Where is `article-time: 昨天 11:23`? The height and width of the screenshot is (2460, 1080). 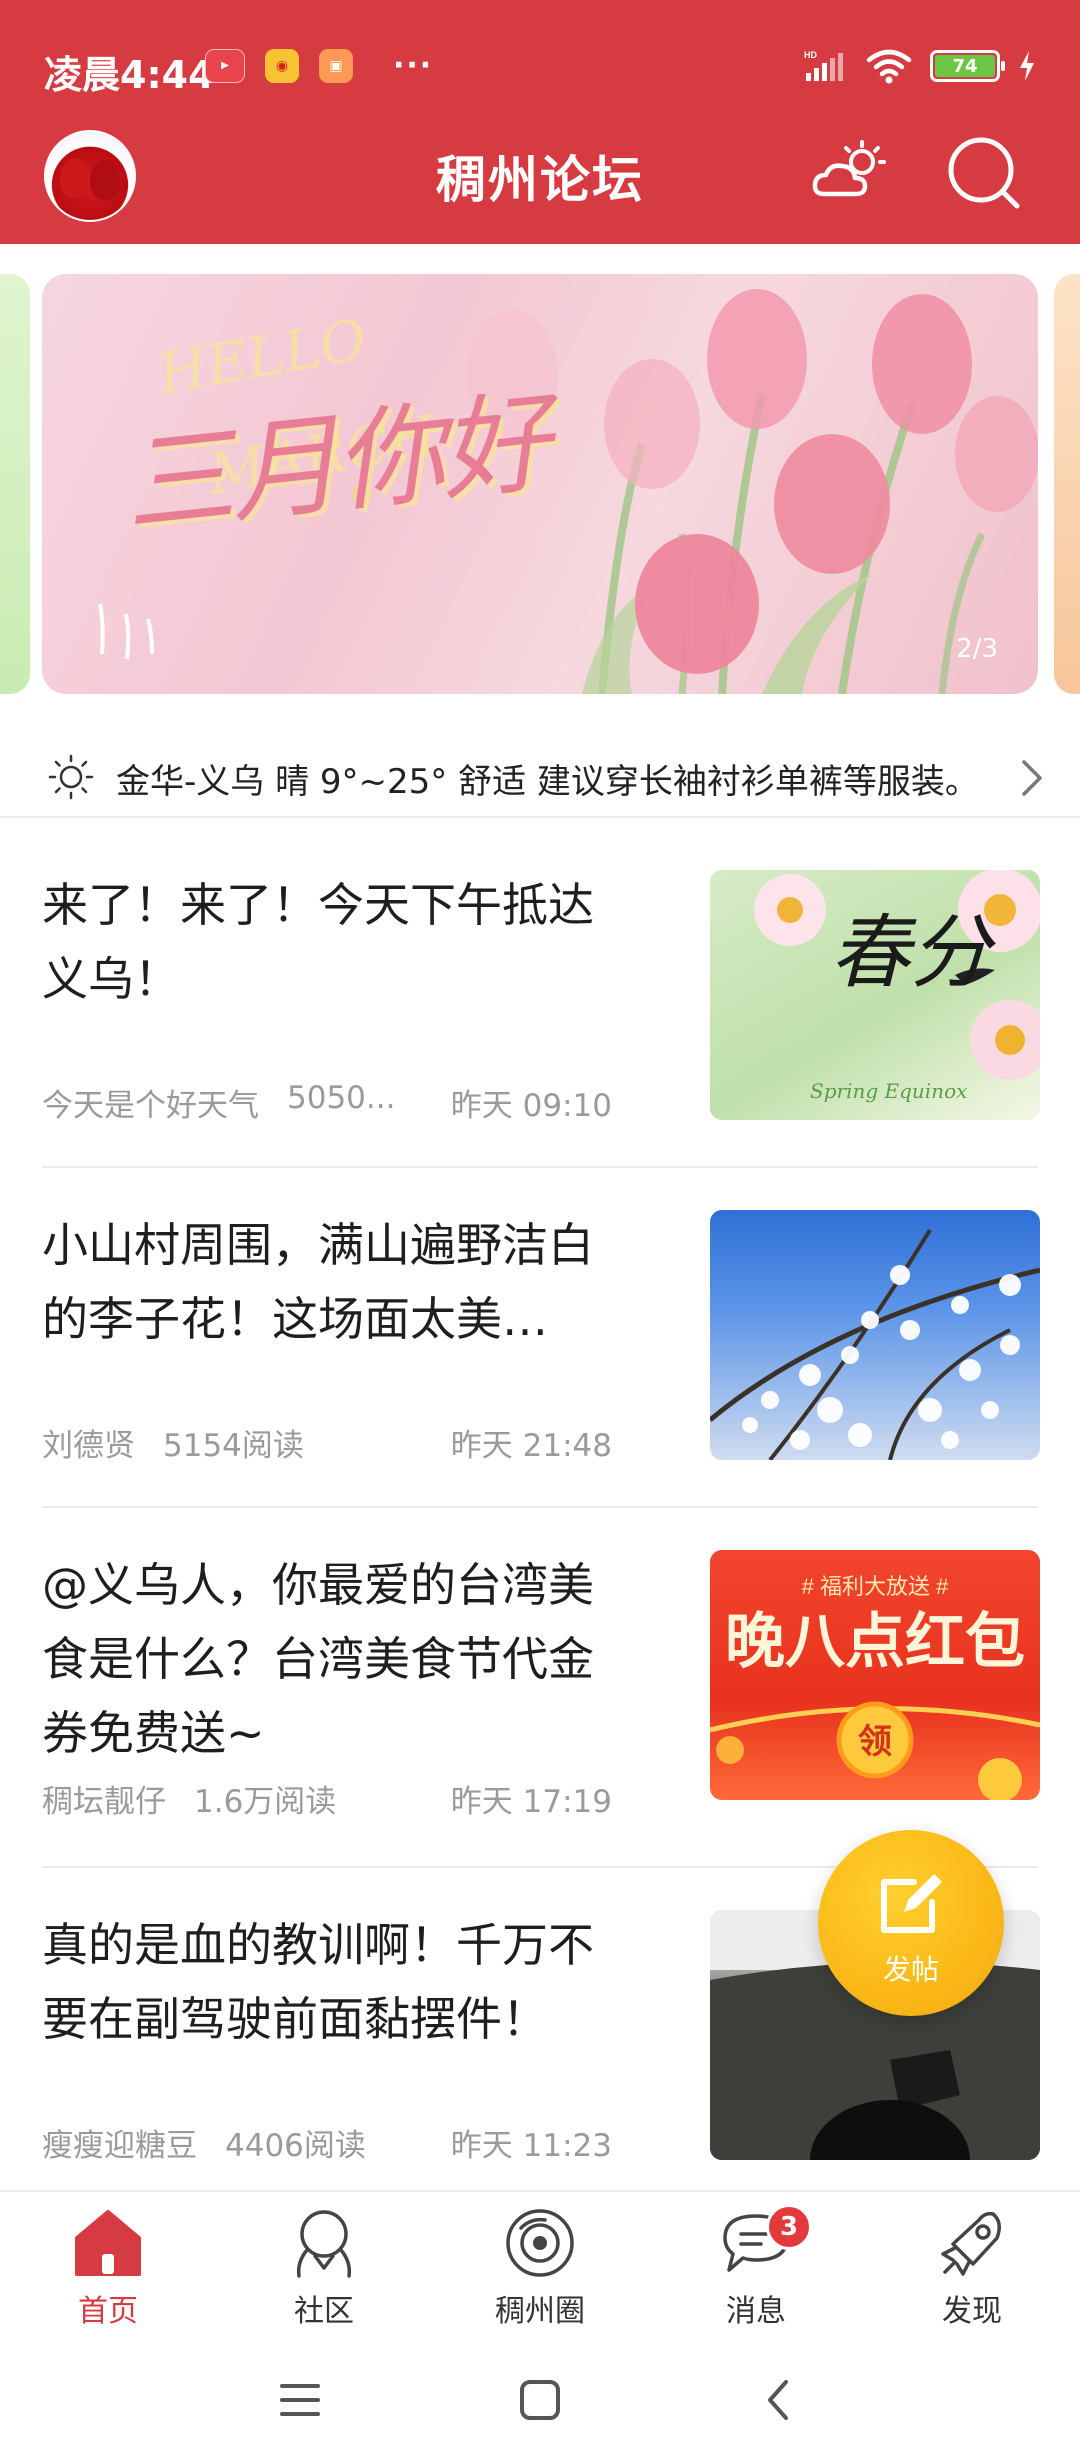
article-time: 昨天 11:23 is located at coordinates (531, 2146).